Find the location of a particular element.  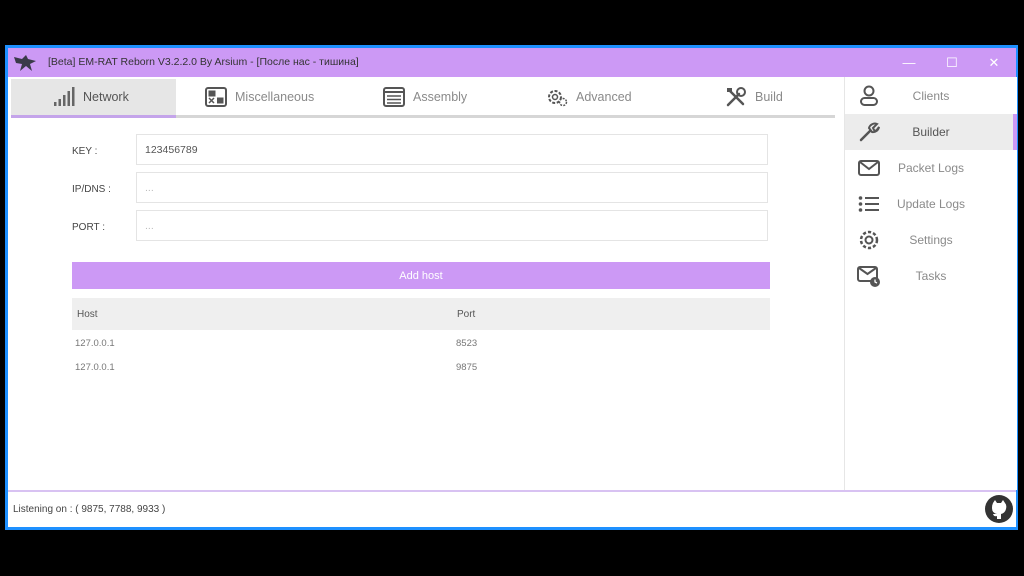

signal-bars-icon is located at coordinates (64, 96).